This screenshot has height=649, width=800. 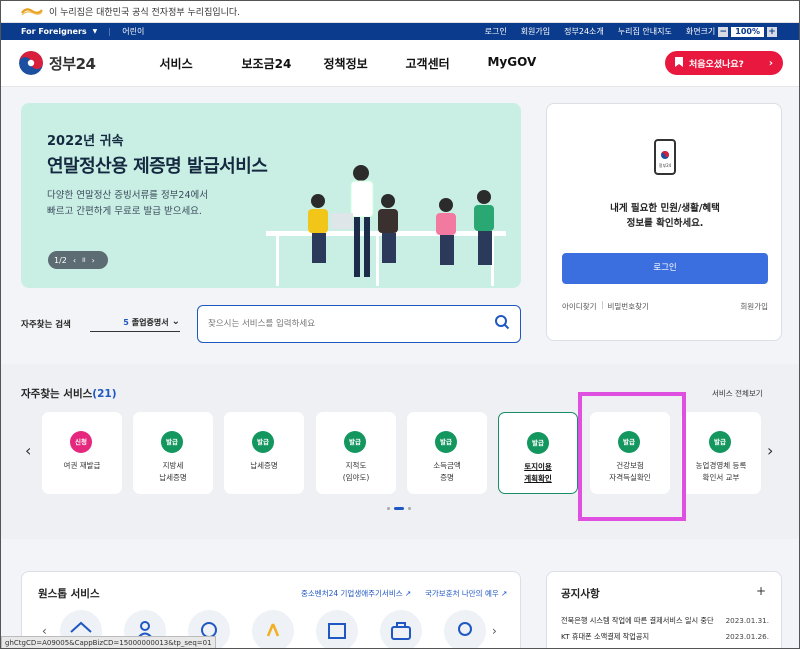 What do you see at coordinates (628, 306) in the screenshot?
I see `find-password-link: 비밀번호찾기` at bounding box center [628, 306].